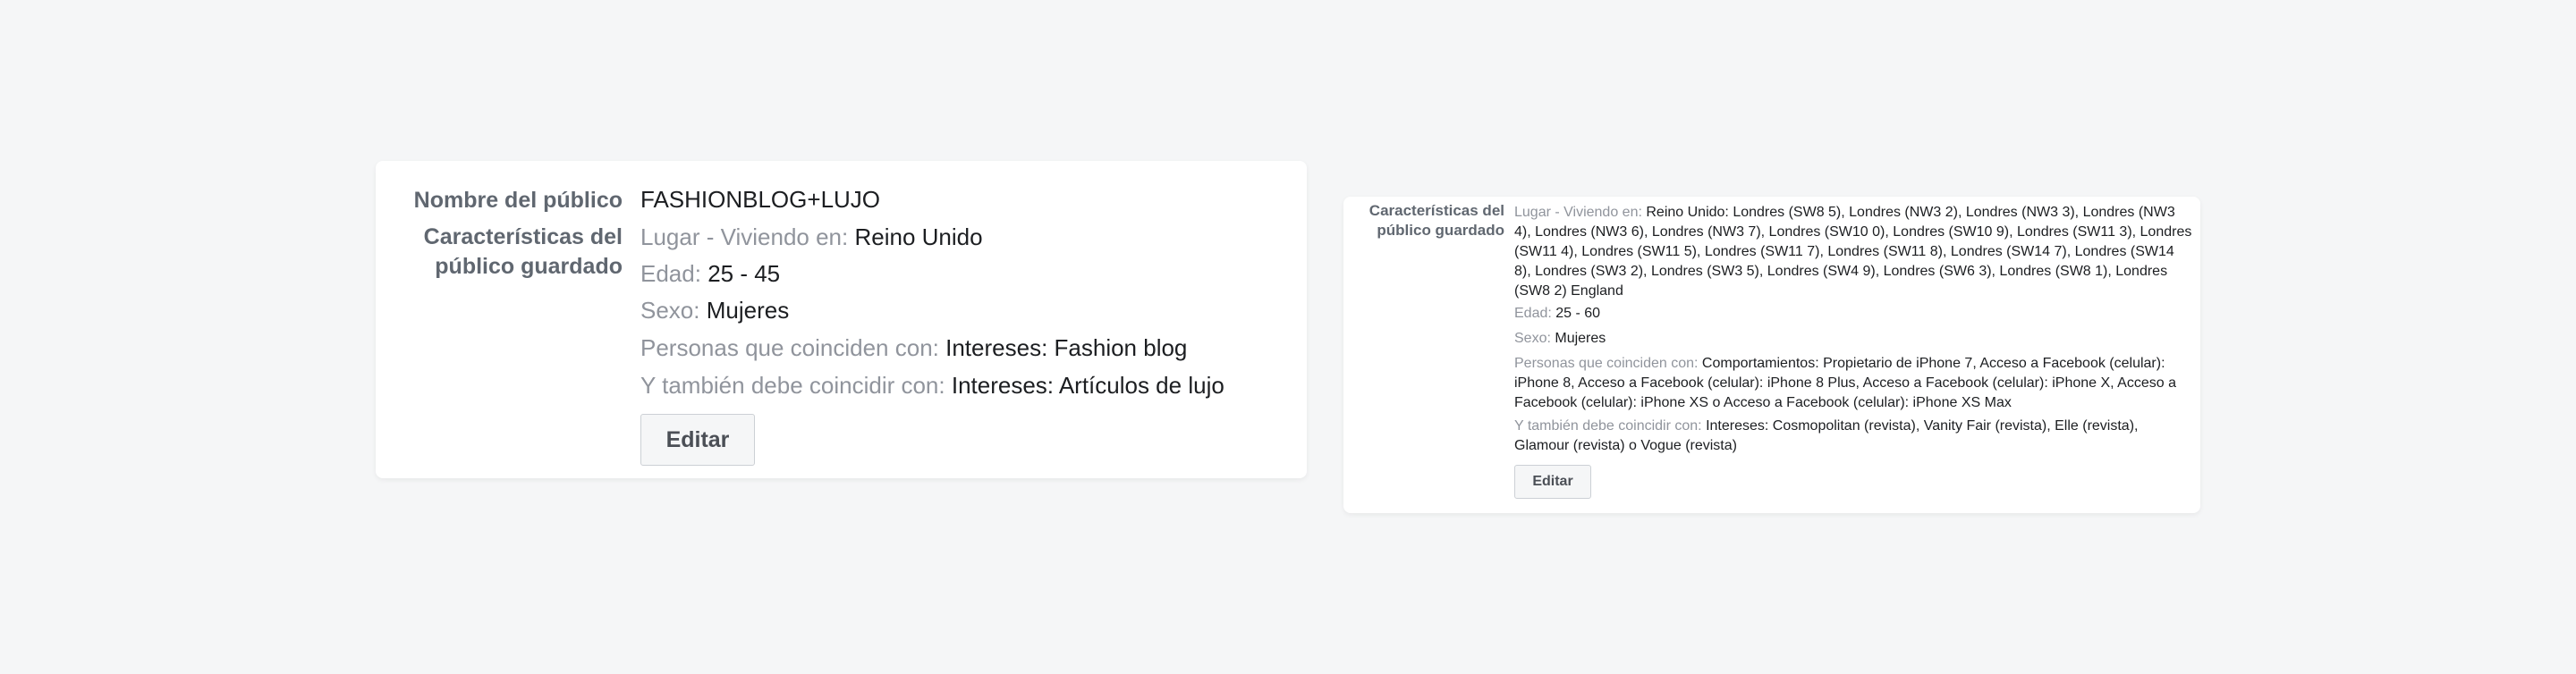 The width and height of the screenshot is (2576, 674). I want to click on age-row: Edad: 25 - 45, so click(710, 273).